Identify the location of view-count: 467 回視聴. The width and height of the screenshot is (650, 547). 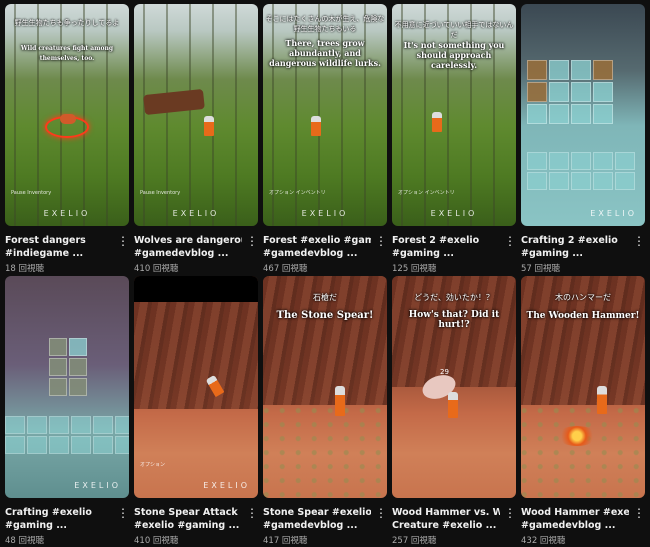
(285, 269).